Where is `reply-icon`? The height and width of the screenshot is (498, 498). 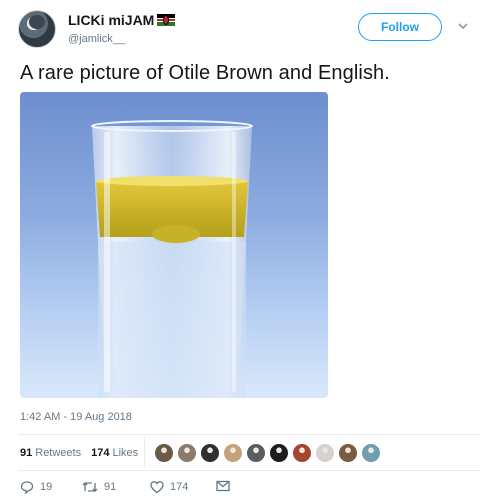
reply-icon is located at coordinates (27, 487).